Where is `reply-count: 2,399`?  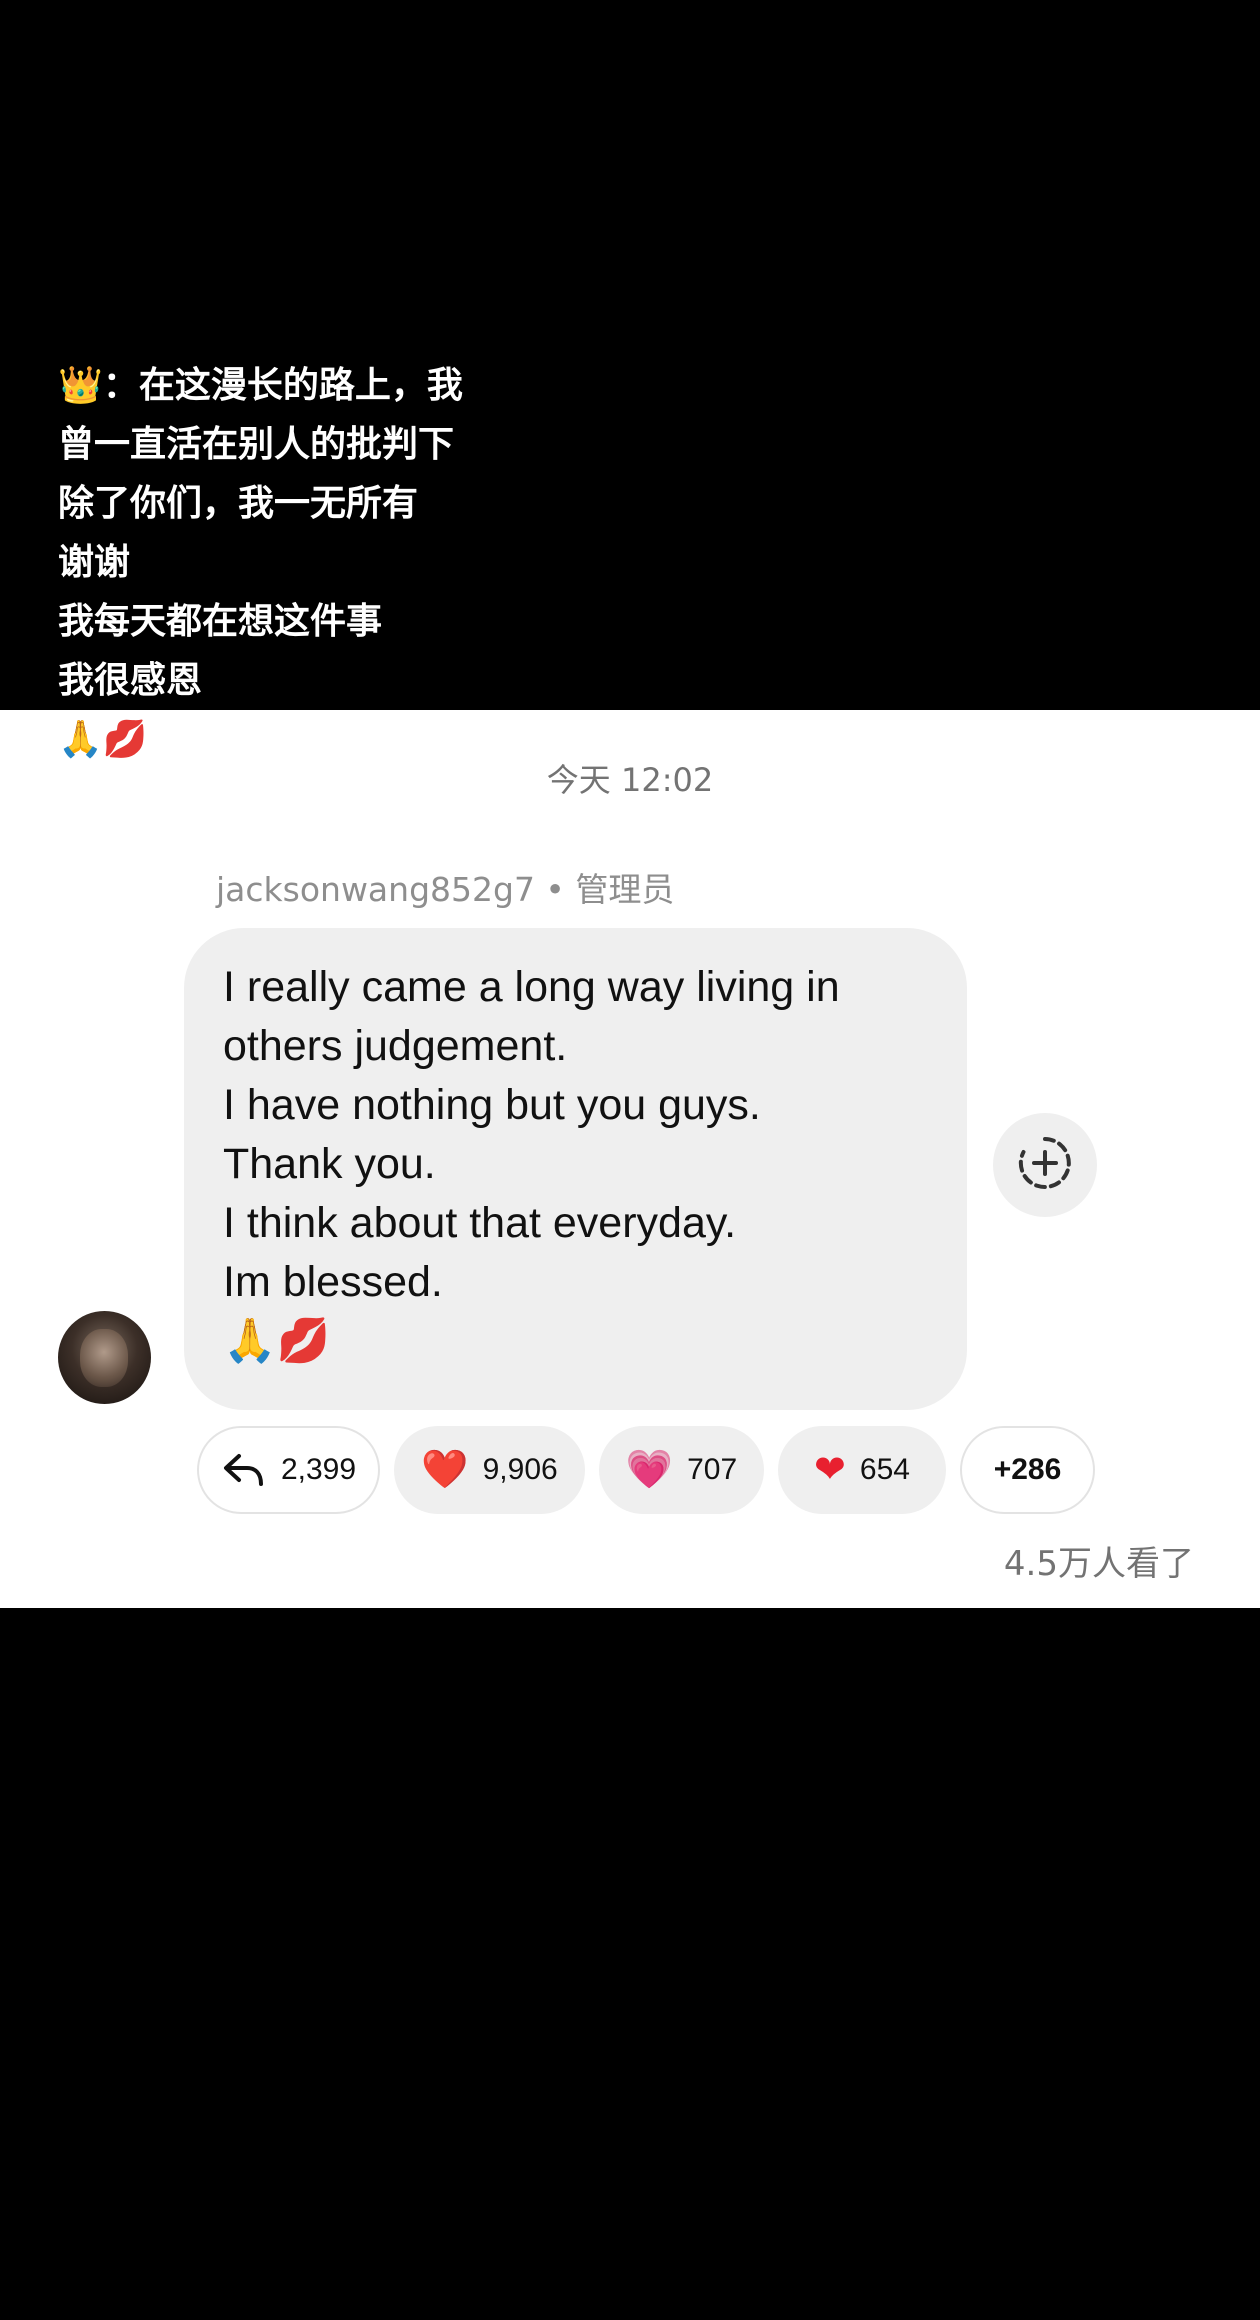 reply-count: 2,399 is located at coordinates (318, 1469).